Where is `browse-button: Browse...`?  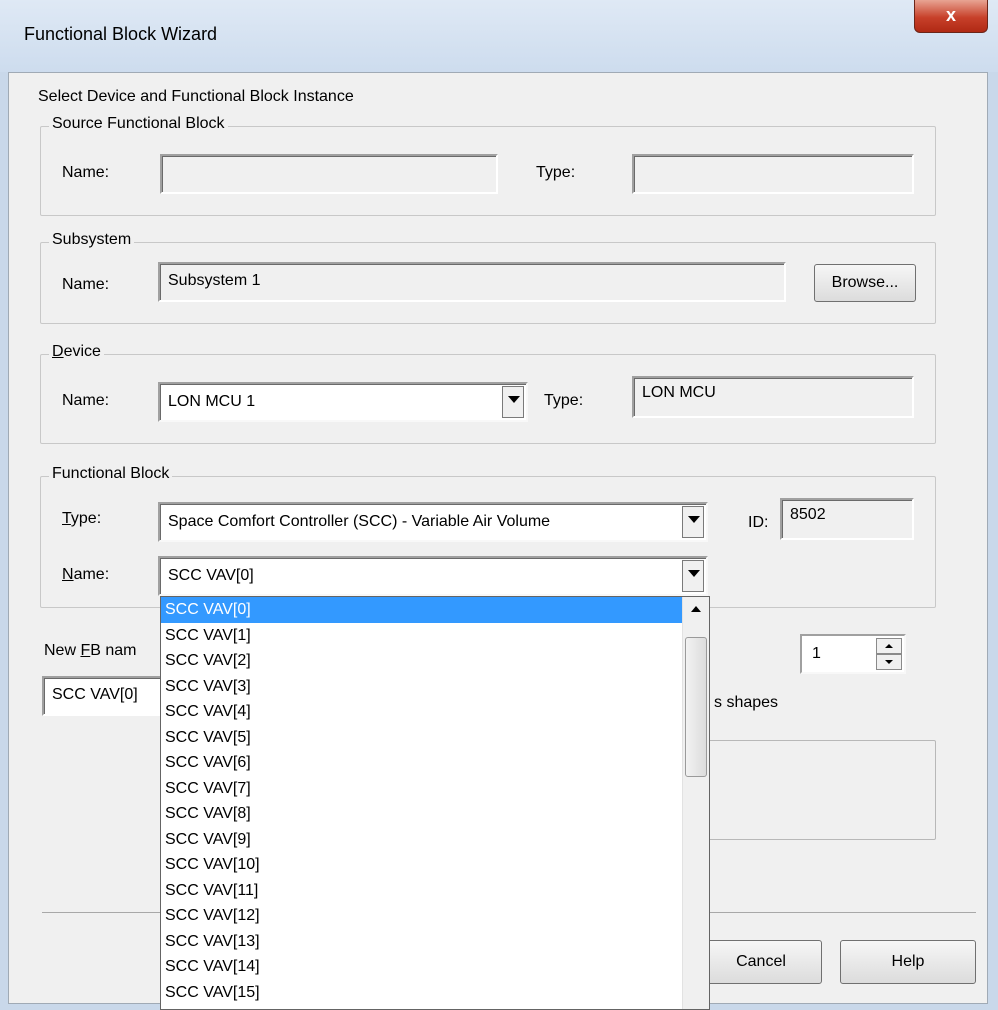 browse-button: Browse... is located at coordinates (865, 283).